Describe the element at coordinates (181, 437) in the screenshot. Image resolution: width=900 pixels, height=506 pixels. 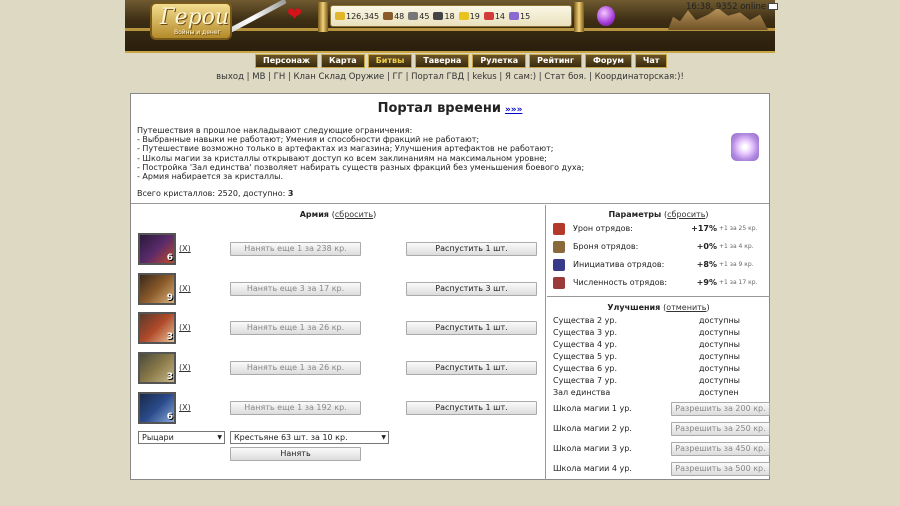
I see `faction-select: Рыцари` at that location.